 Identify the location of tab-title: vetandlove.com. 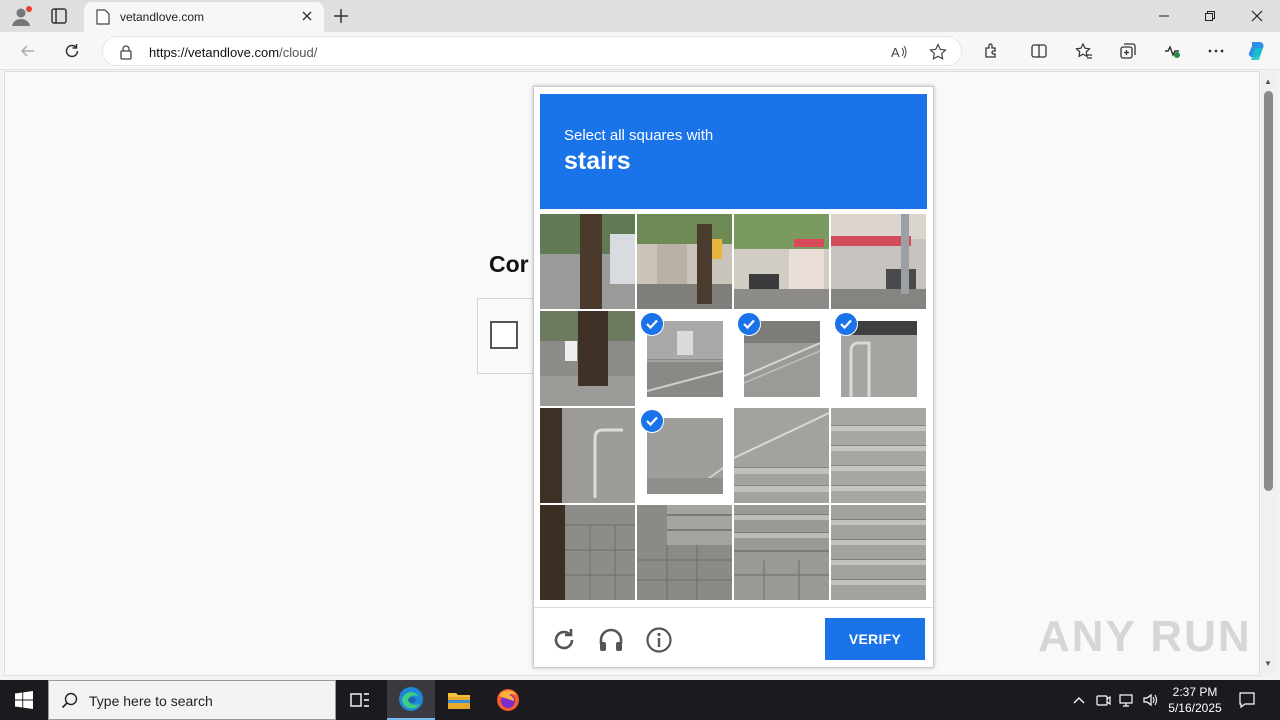
(162, 17).